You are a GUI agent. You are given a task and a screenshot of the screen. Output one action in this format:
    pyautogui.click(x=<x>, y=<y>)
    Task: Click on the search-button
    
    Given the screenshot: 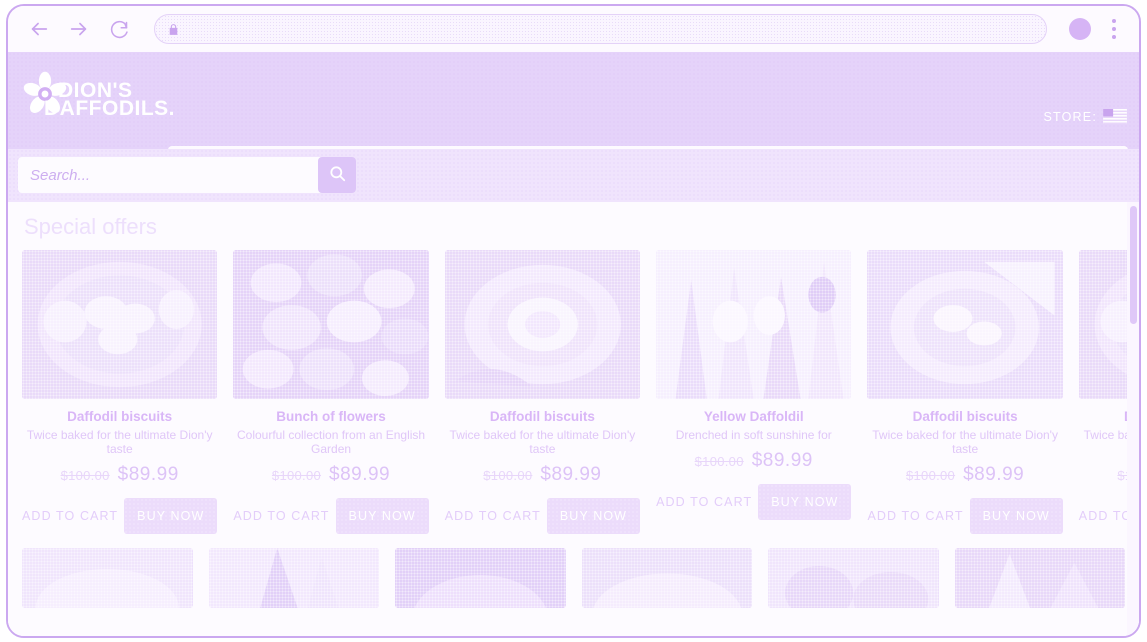 What is the action you would take?
    pyautogui.click(x=337, y=175)
    